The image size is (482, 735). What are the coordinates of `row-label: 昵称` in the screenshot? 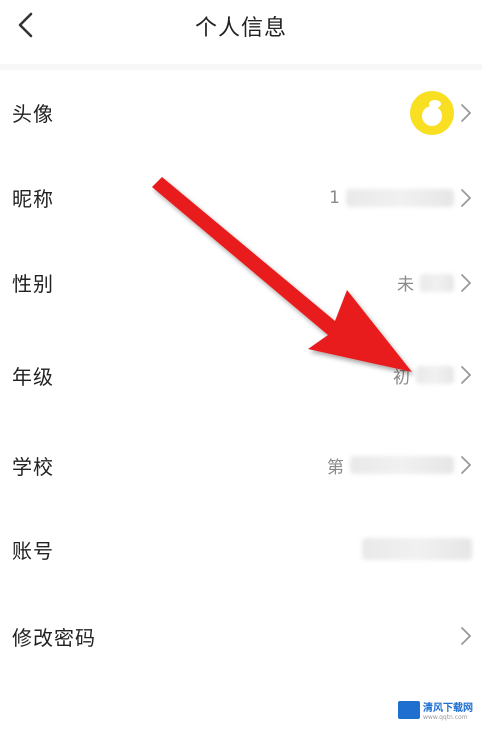 It's located at (33, 199).